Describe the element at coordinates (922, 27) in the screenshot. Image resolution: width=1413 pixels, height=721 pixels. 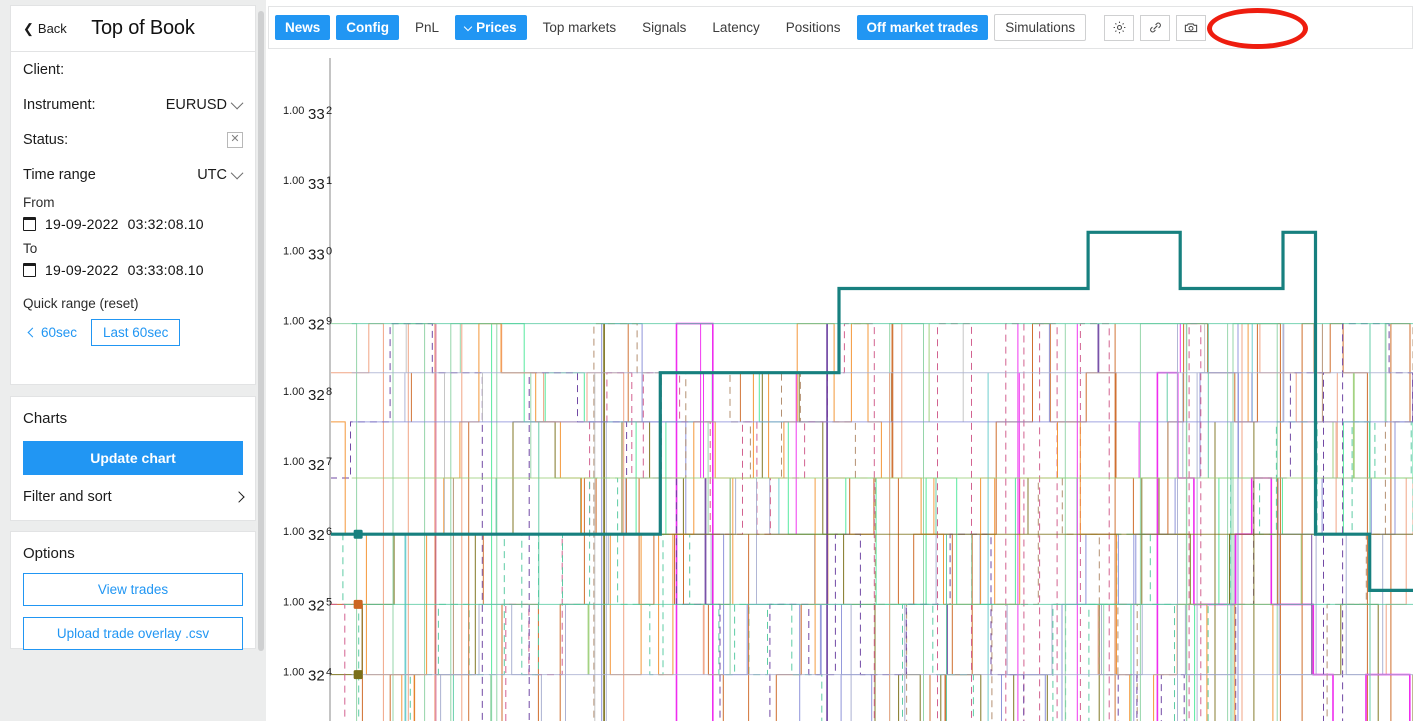
I see `tab-off-market-trades: Off market trades` at that location.